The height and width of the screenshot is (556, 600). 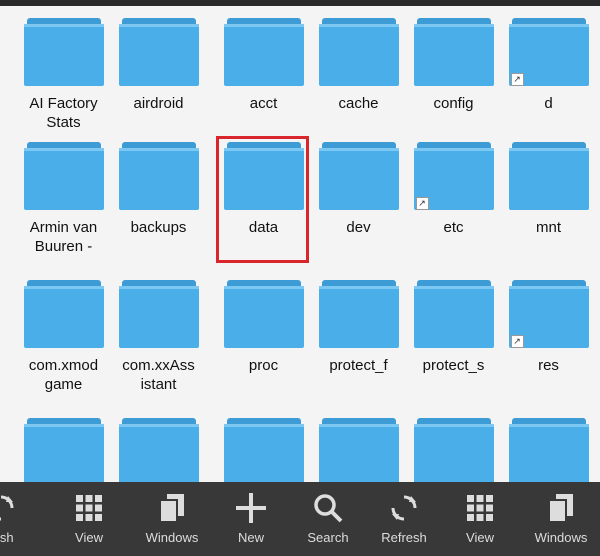 I want to click on folder-item: cache, so click(x=358, y=79).